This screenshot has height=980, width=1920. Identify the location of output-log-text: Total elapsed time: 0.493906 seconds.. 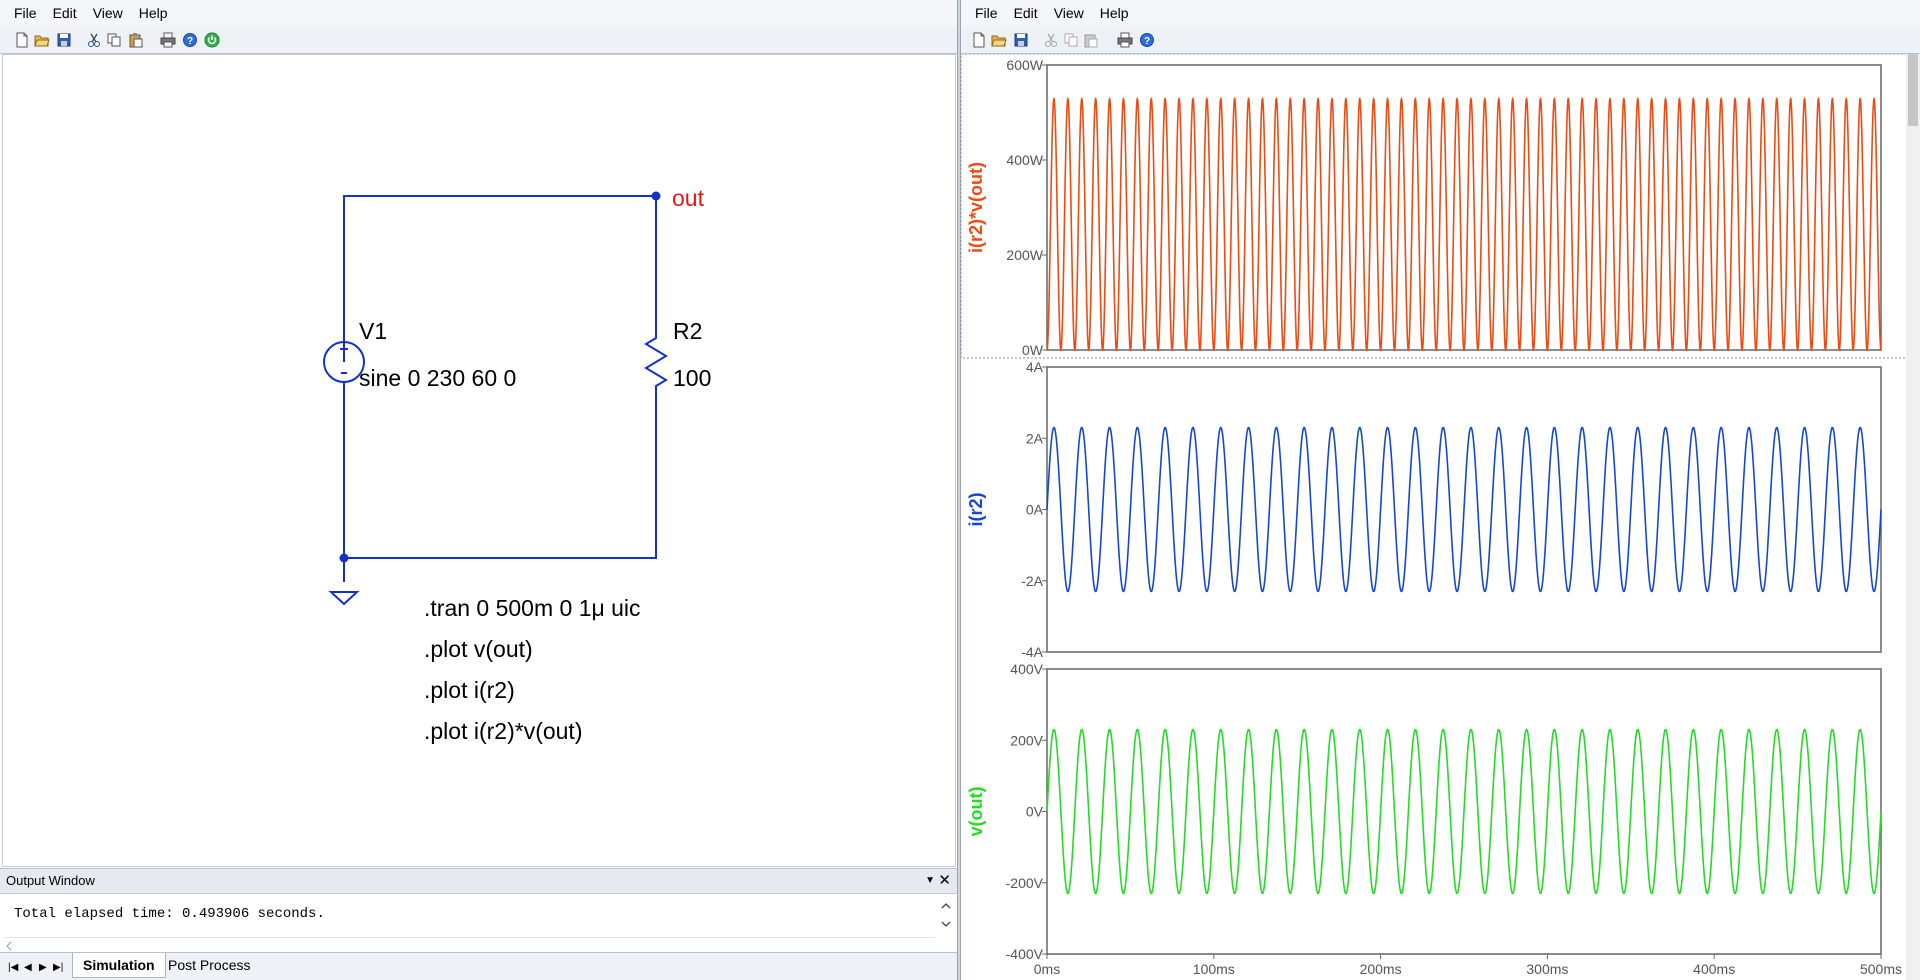
(169, 914).